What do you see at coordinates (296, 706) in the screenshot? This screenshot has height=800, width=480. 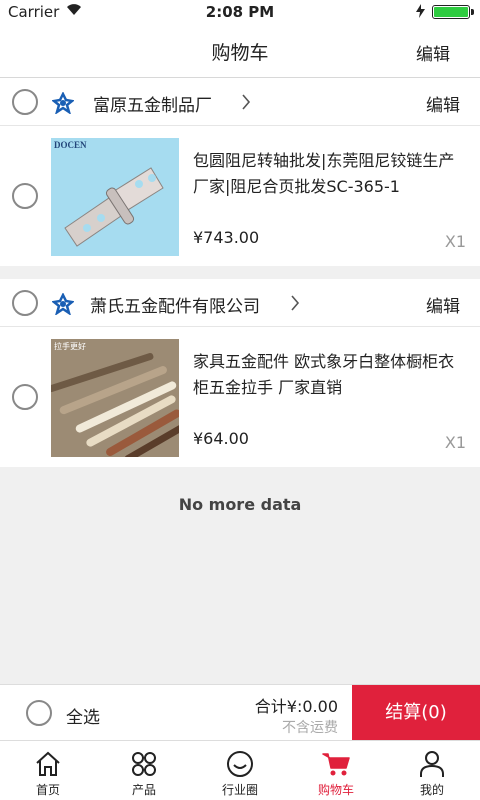 I see `total-amount: 合计¥:0.00` at bounding box center [296, 706].